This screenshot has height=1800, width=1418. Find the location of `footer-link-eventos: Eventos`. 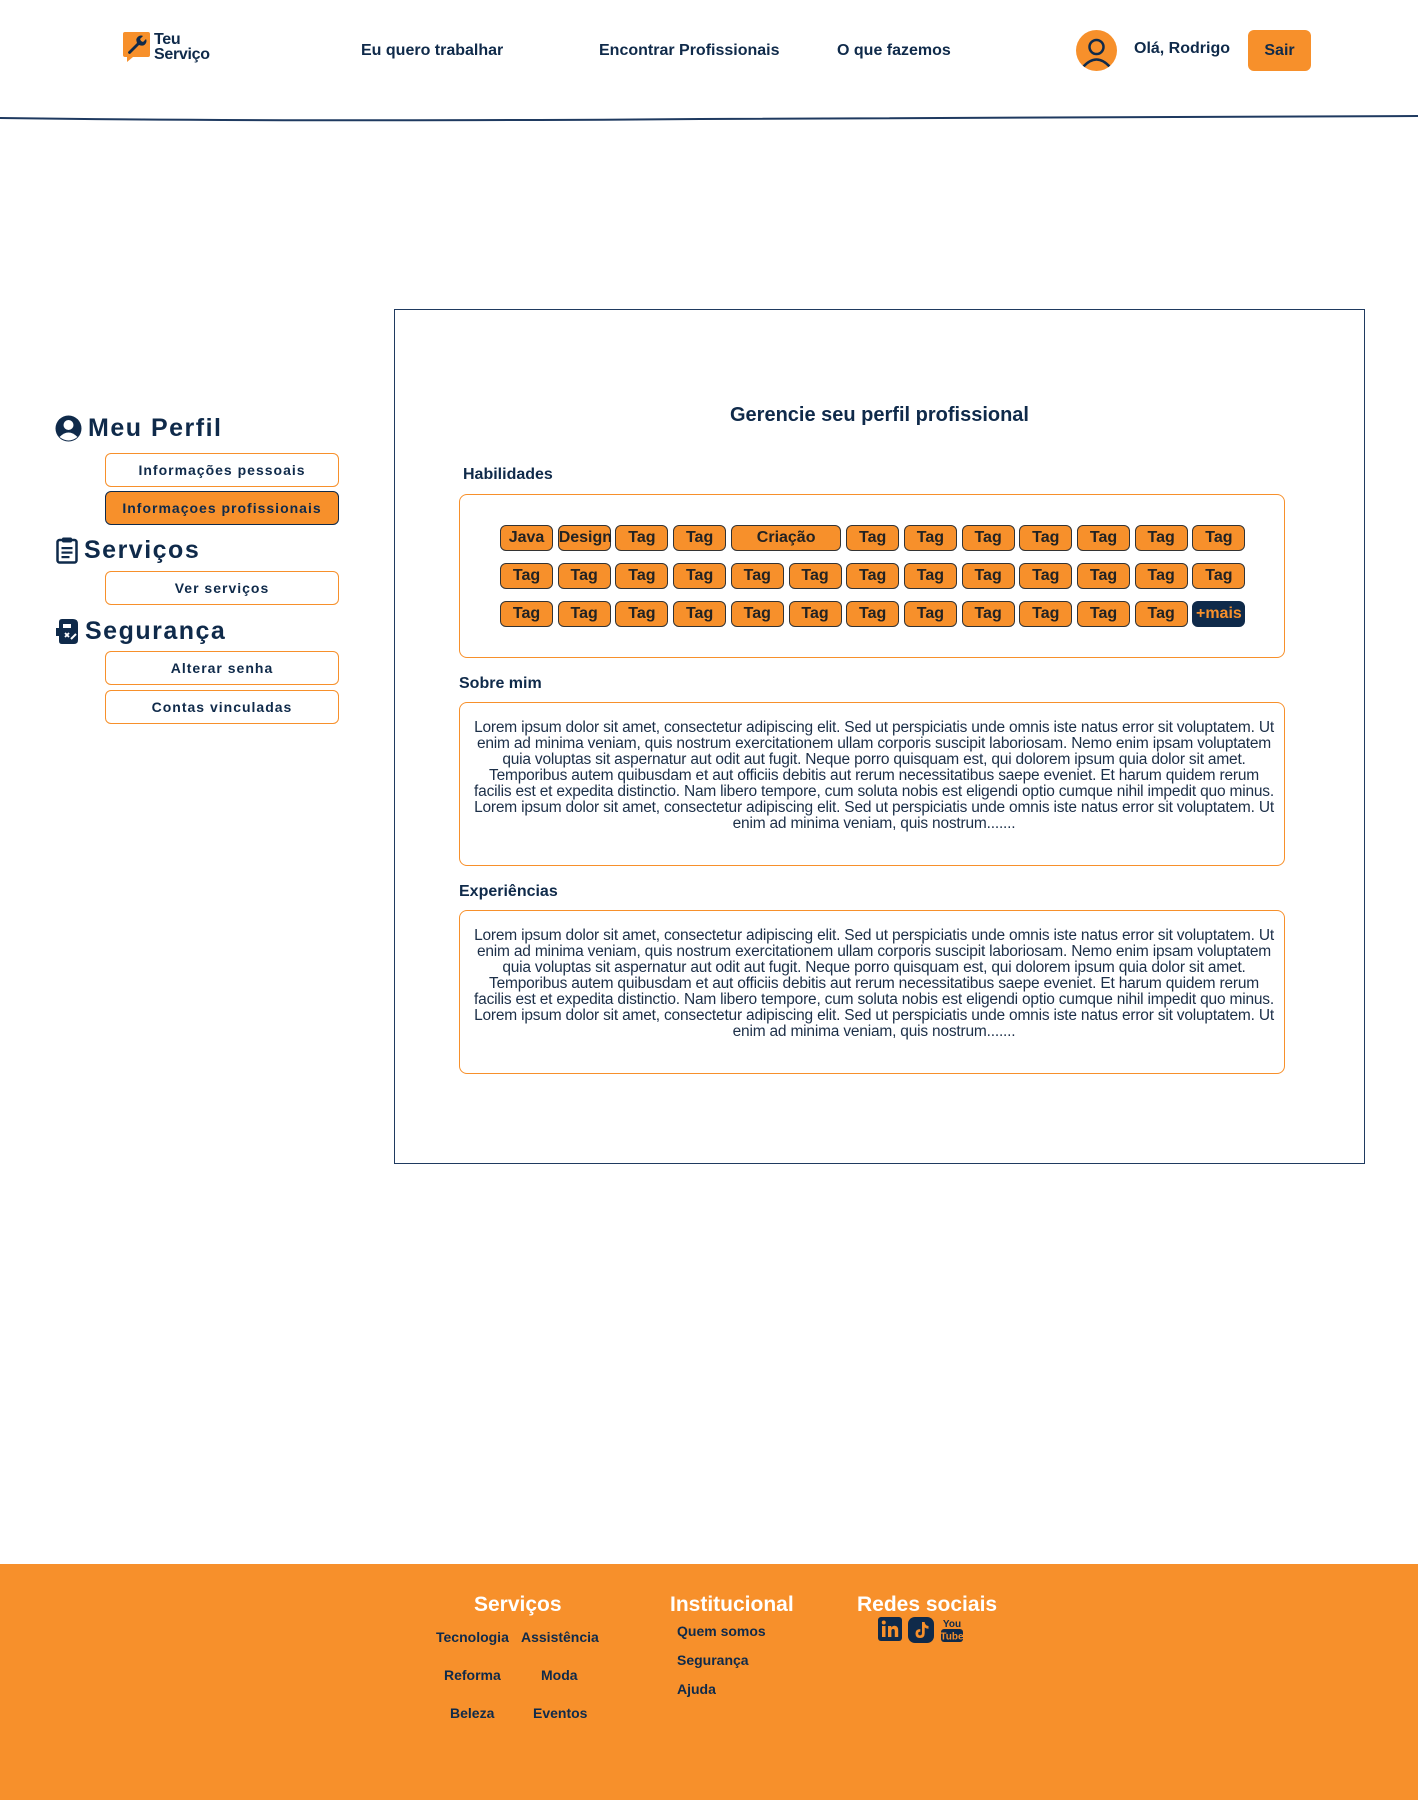

footer-link-eventos: Eventos is located at coordinates (560, 1713).